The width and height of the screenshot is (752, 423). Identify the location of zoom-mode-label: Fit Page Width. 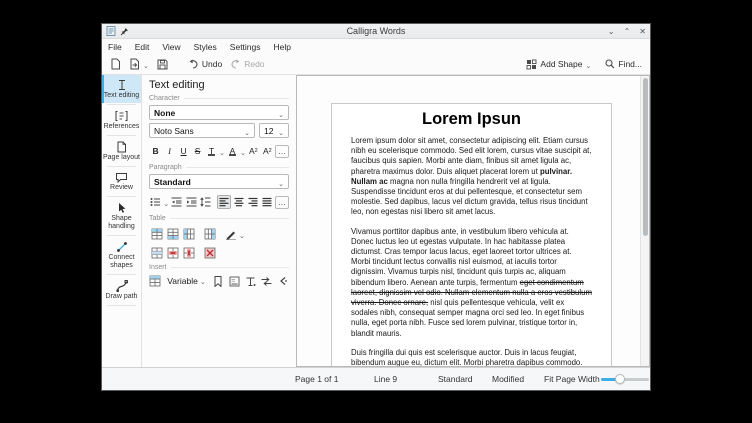
(572, 379).